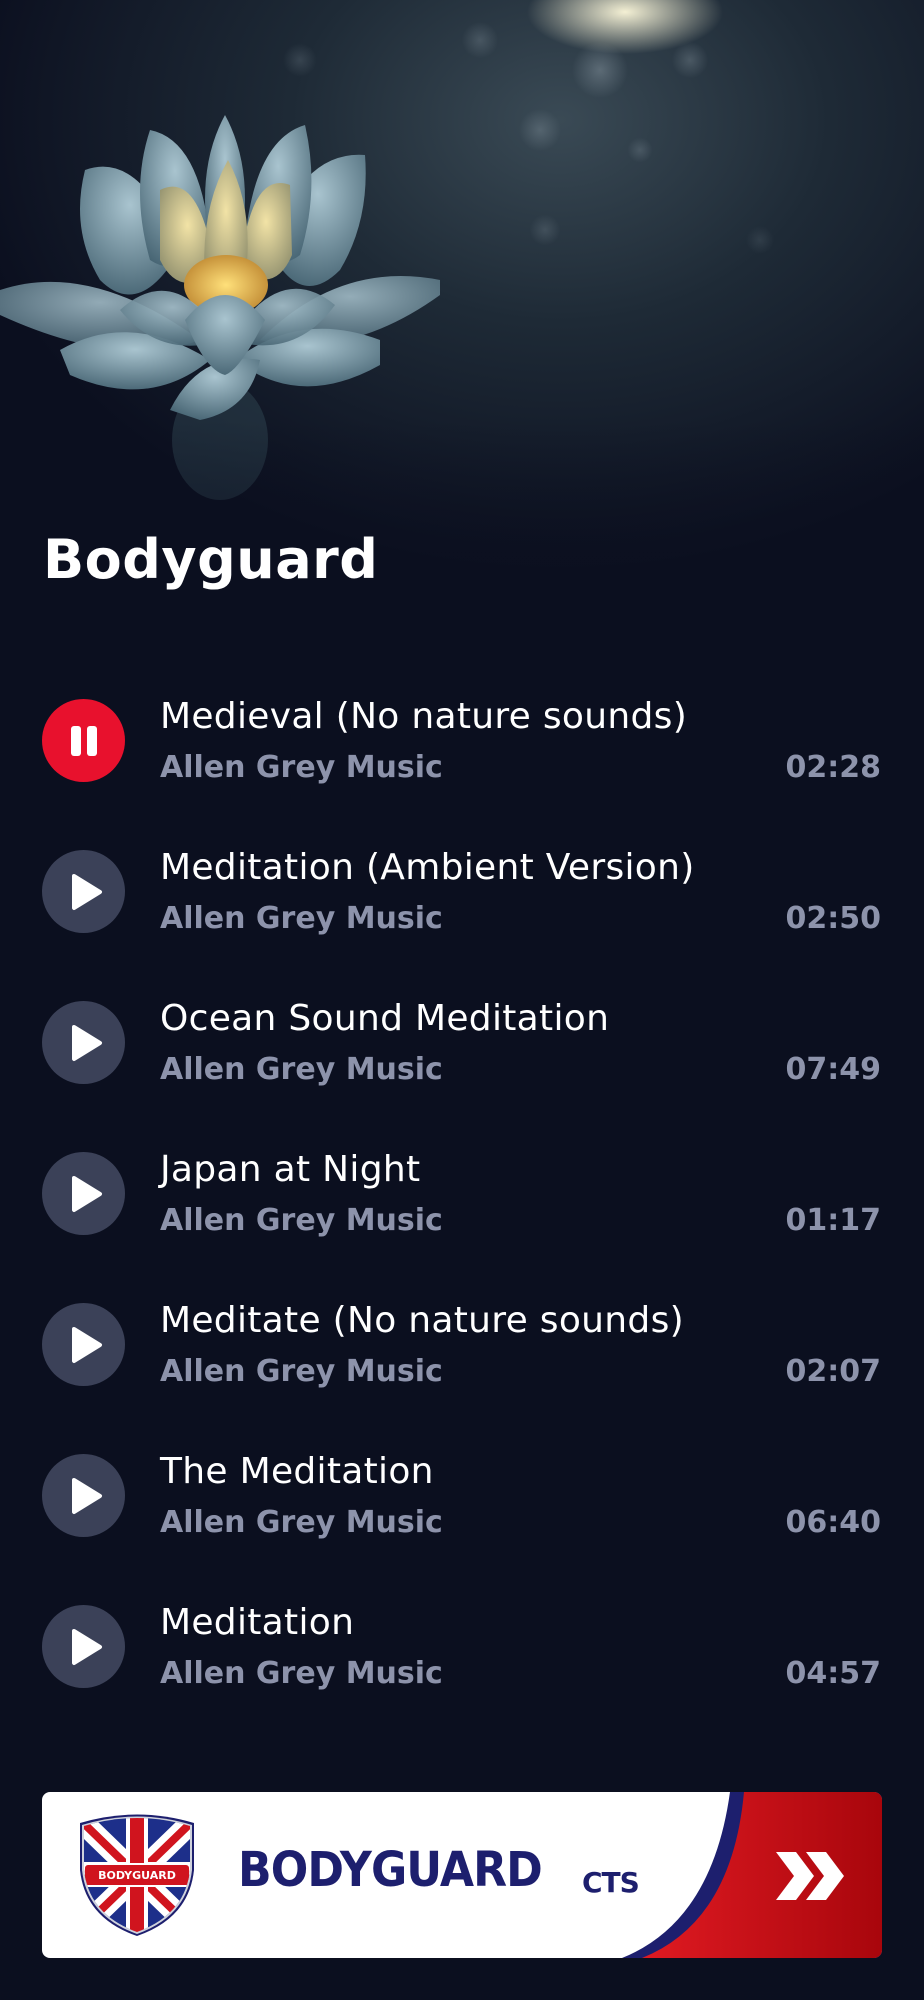 This screenshot has width=924, height=2000. What do you see at coordinates (833, 767) in the screenshot?
I see `track-duration: 02:28` at bounding box center [833, 767].